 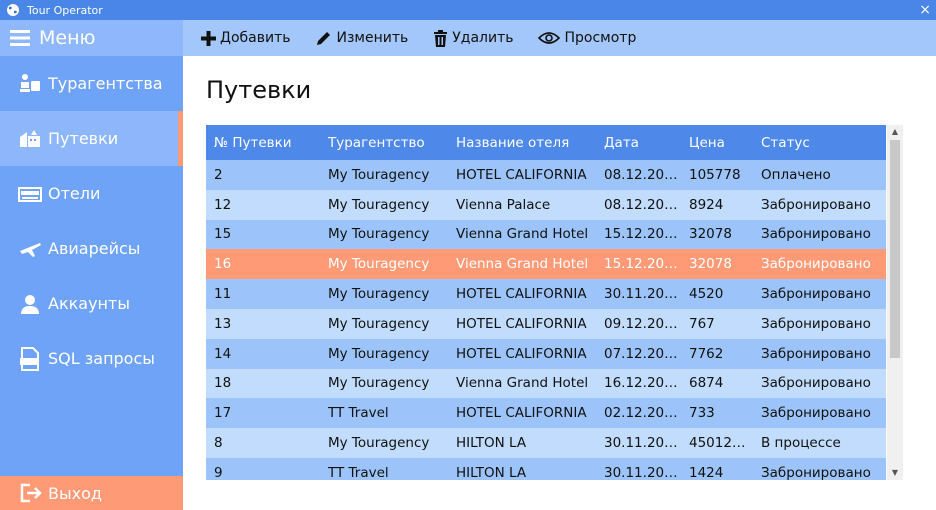 I want to click on table-cell: 02.12.2019, so click(x=642, y=413).